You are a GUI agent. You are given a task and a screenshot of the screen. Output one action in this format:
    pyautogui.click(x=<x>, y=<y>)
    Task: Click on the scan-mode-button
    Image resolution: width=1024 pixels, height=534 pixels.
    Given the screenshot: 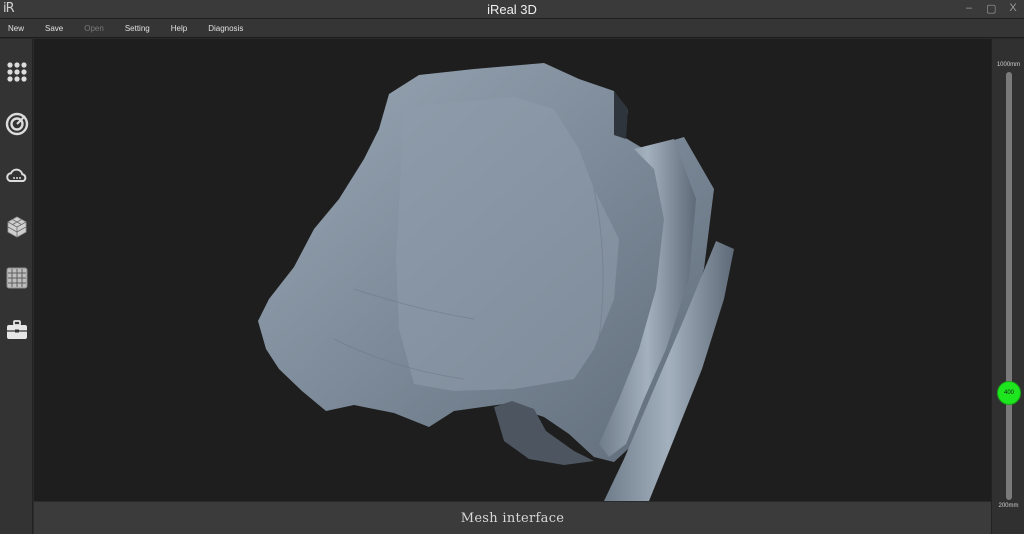 What is the action you would take?
    pyautogui.click(x=16, y=71)
    